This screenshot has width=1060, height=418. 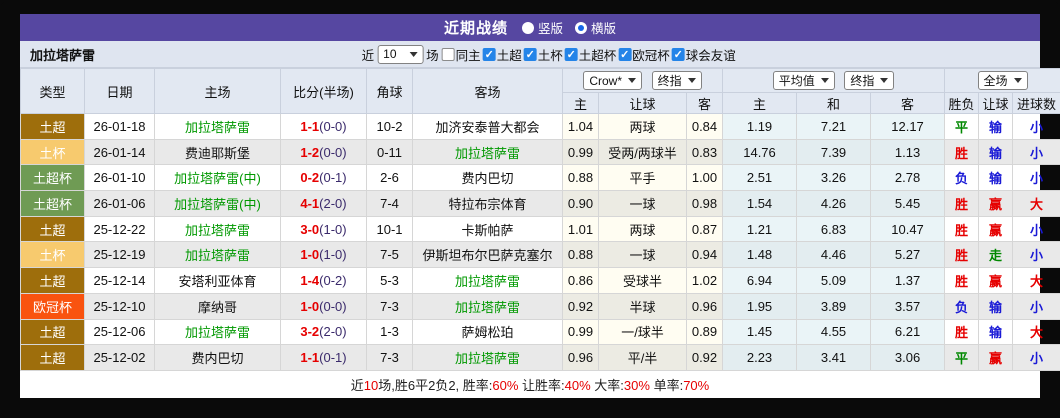 What do you see at coordinates (644, 54) in the screenshot?
I see `filter-checkbox: 欧冠杯` at bounding box center [644, 54].